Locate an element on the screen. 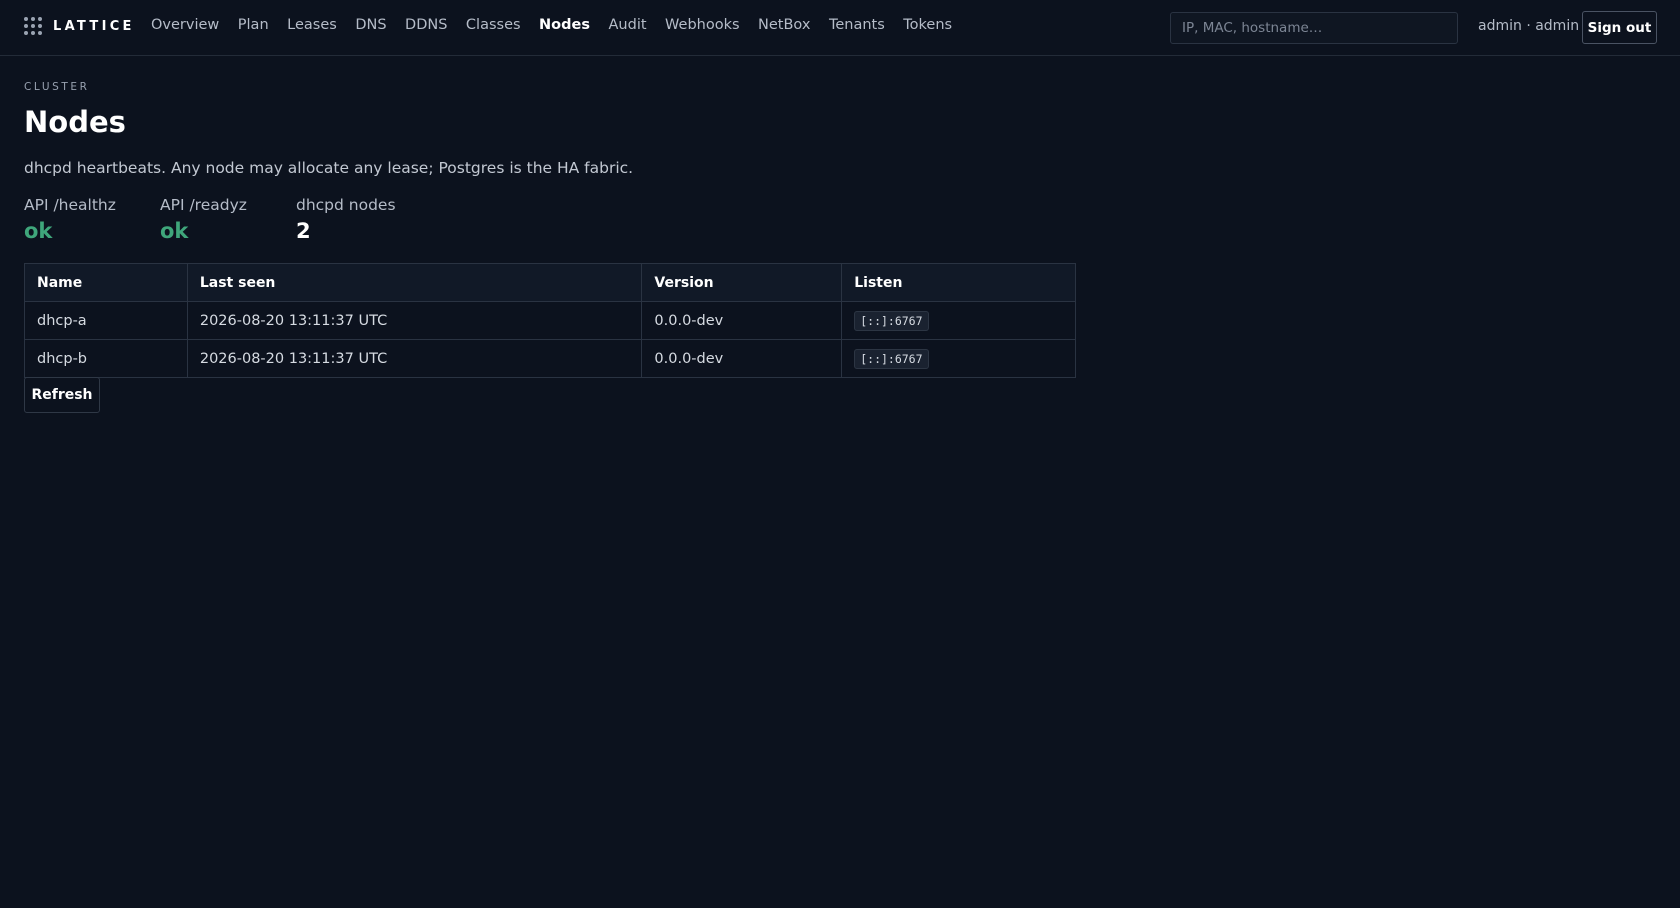 This screenshot has height=908, width=1680. nav-item-classes: Classes is located at coordinates (493, 25).